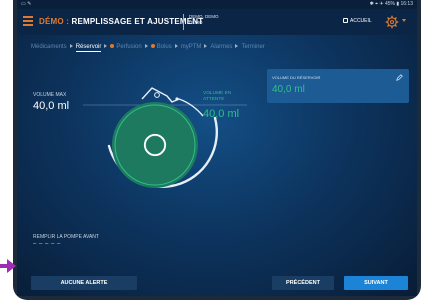 Image resolution: width=433 pixels, height=300 pixels. I want to click on next-button: SUIVANT, so click(376, 283).